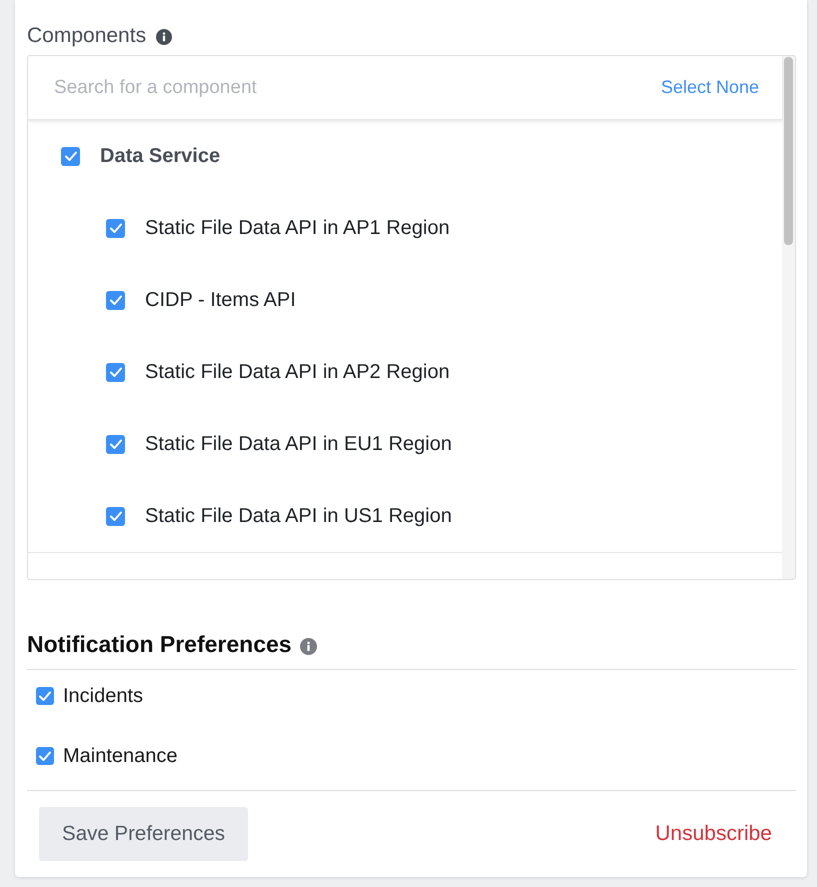 This screenshot has height=887, width=817. I want to click on scrollbar-thumb, so click(788, 151).